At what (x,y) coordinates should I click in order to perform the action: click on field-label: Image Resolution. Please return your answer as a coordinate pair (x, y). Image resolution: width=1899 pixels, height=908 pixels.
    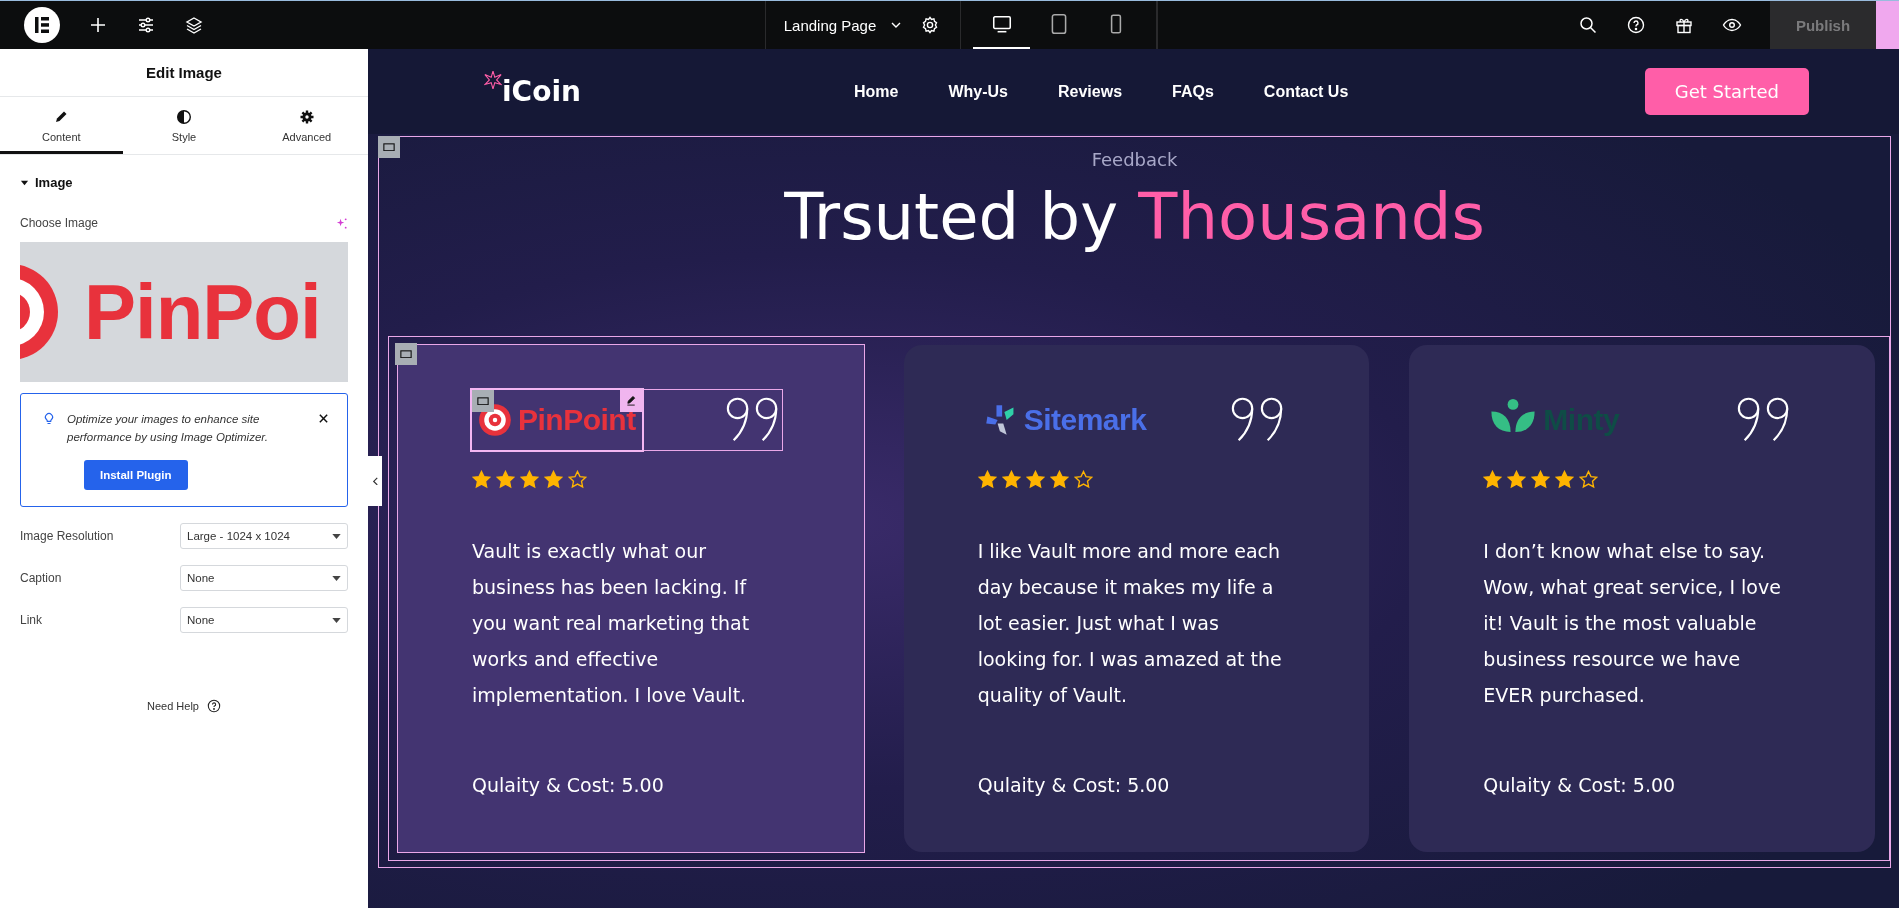
    Looking at the image, I should click on (67, 536).